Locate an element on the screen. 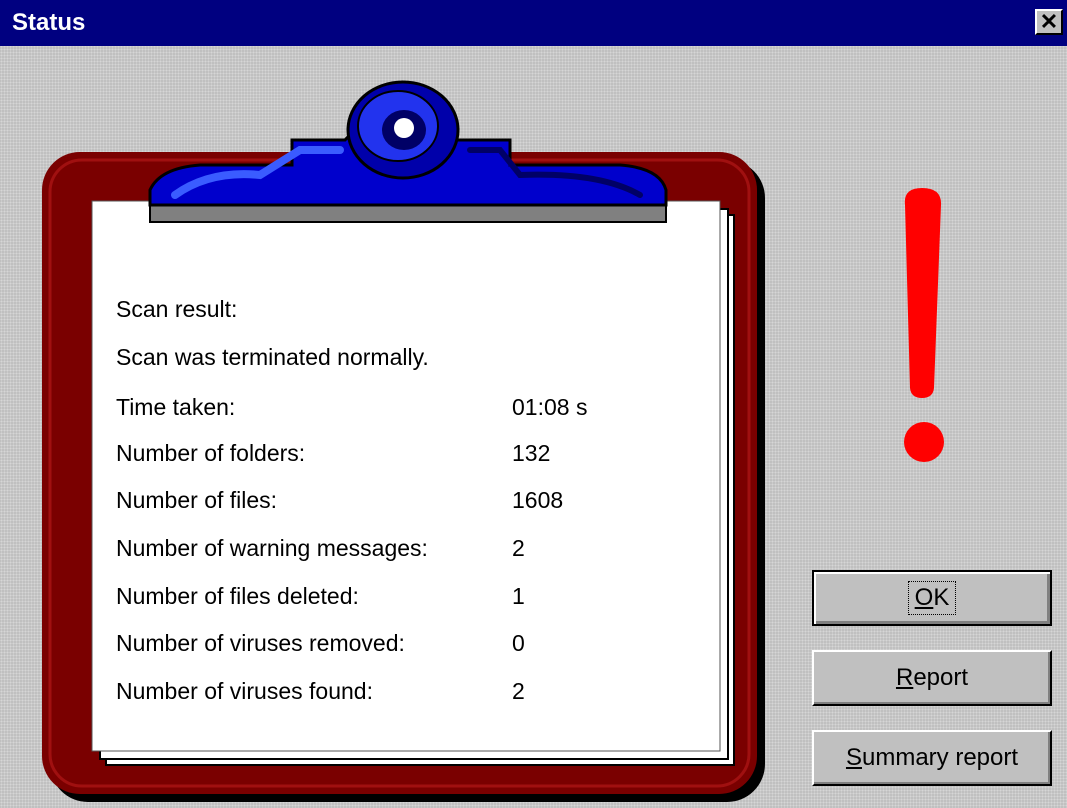  report-button-label: Report is located at coordinates (932, 677).